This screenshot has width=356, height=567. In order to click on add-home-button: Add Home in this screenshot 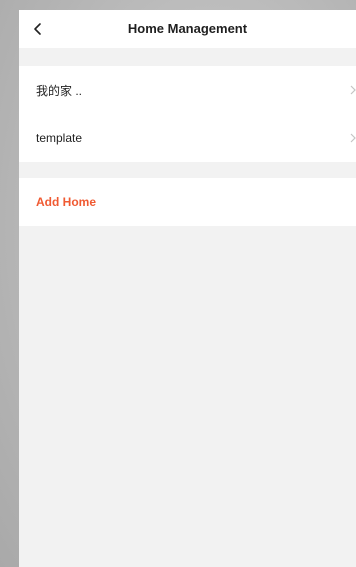, I will do `click(66, 202)`.